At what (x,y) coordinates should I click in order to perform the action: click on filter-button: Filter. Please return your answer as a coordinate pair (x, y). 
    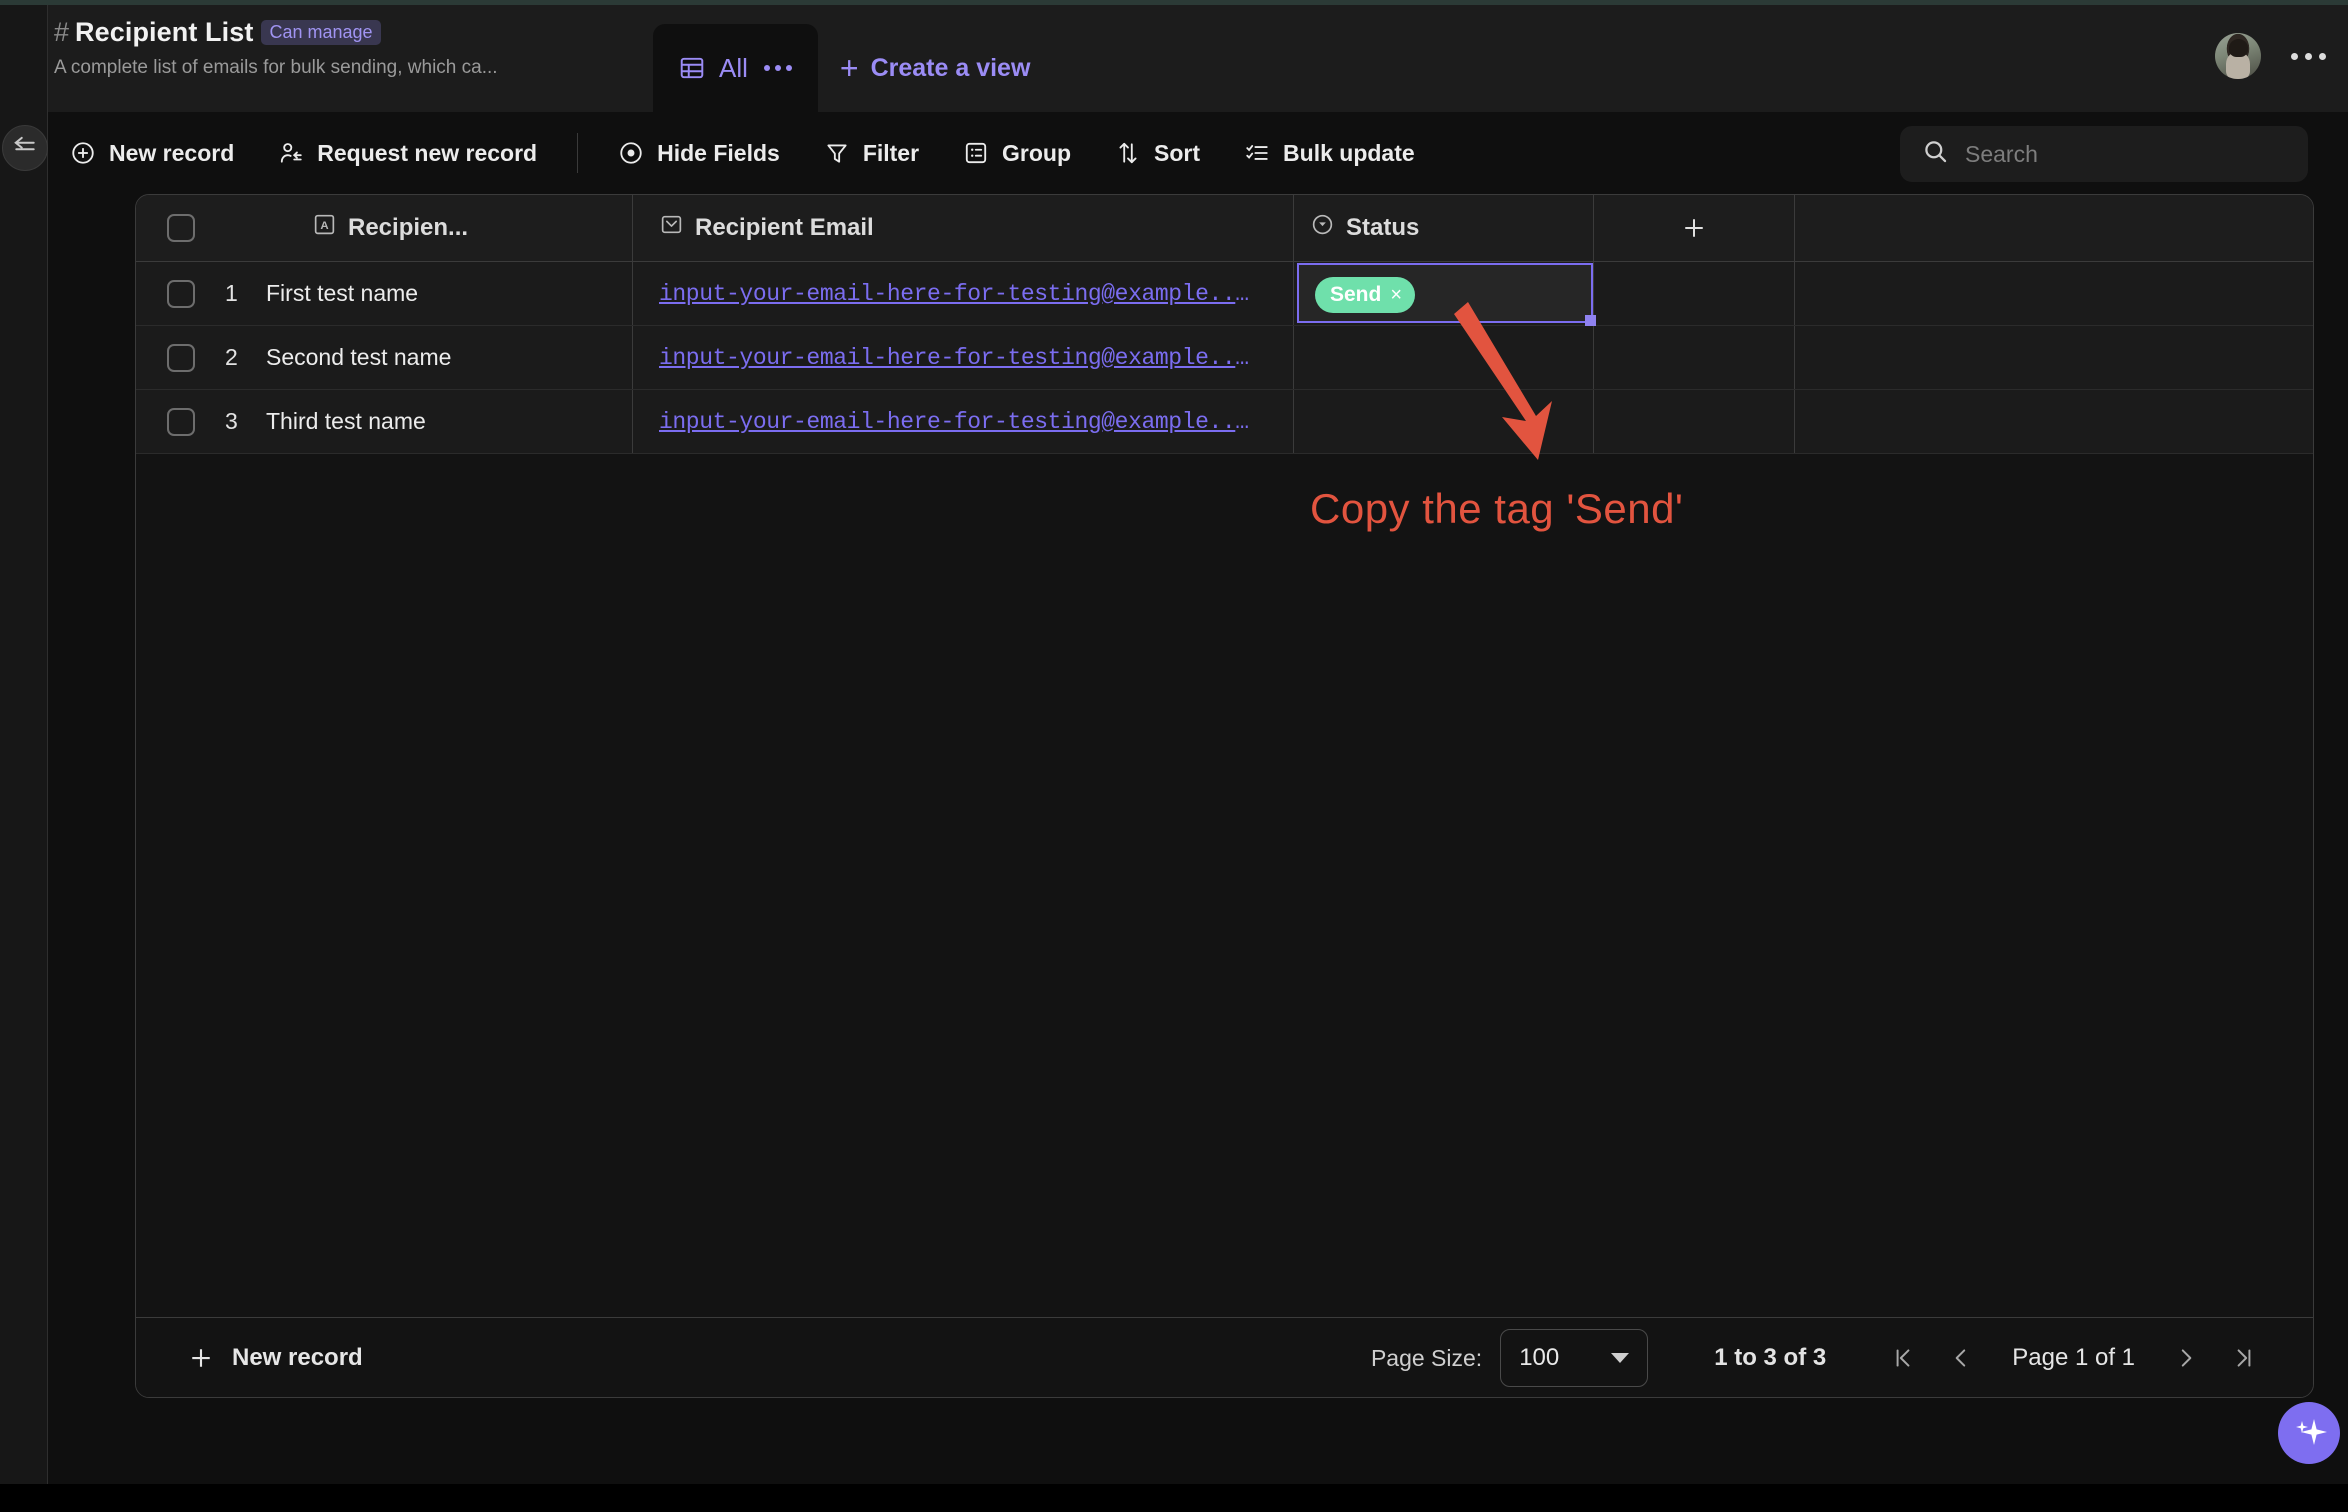
    Looking at the image, I should click on (871, 153).